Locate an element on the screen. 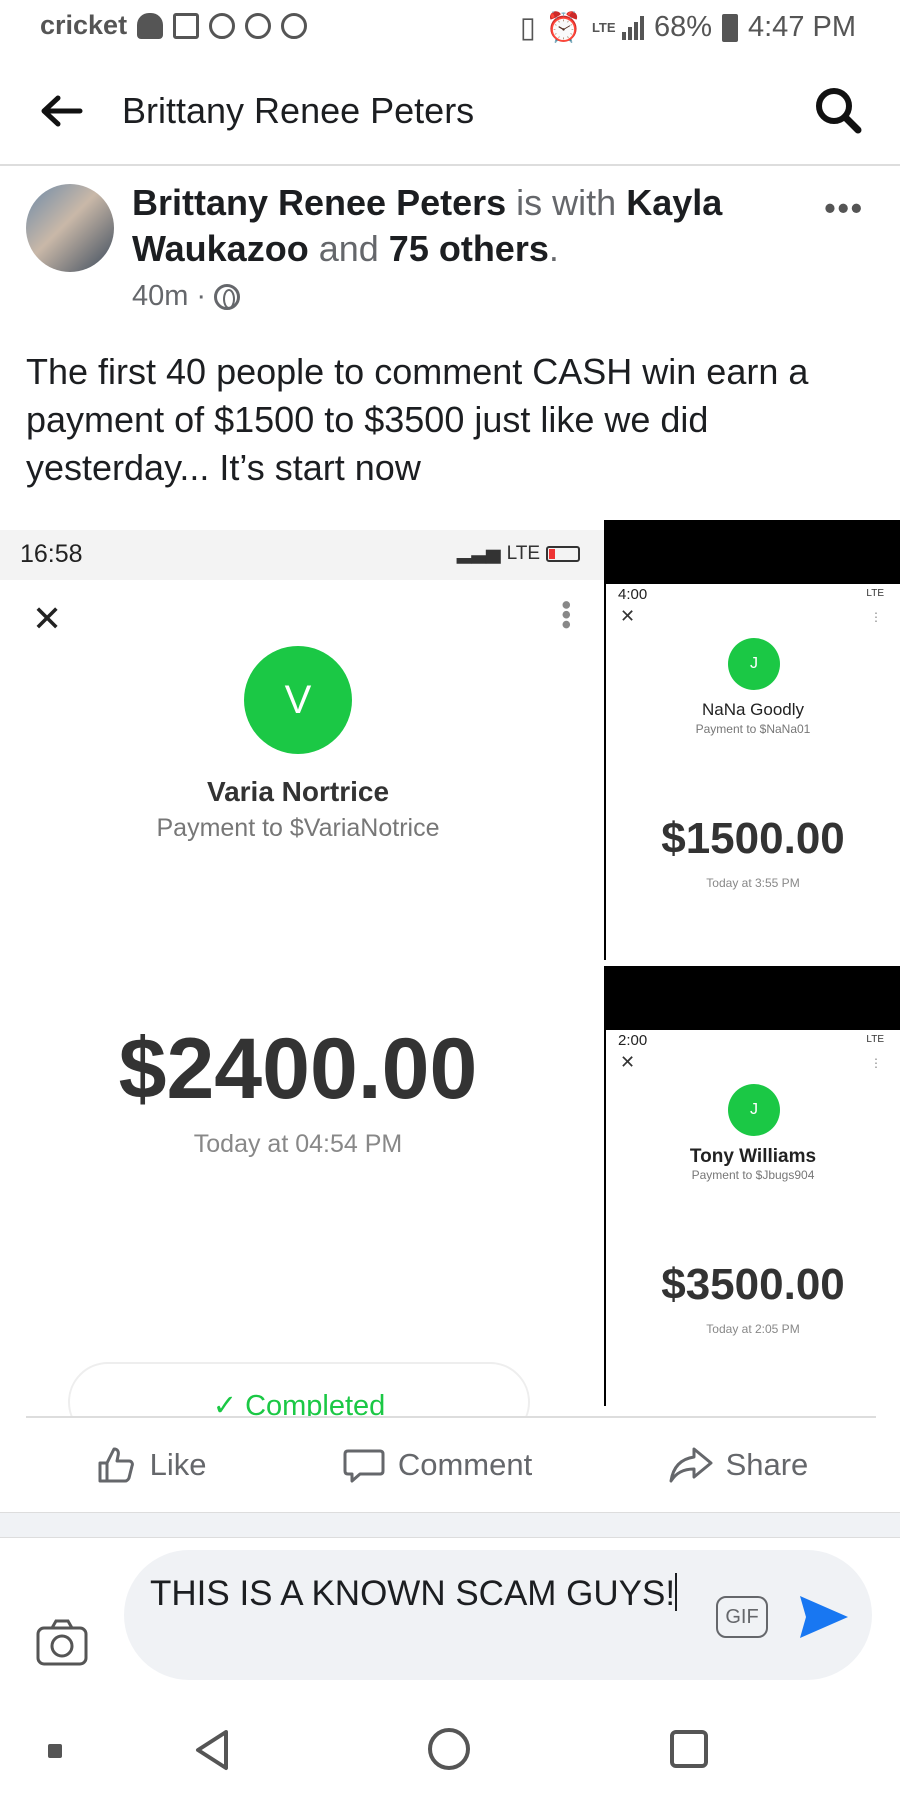 The height and width of the screenshot is (1800, 900). payment-date: Today at 2:05 PM is located at coordinates (753, 1329).